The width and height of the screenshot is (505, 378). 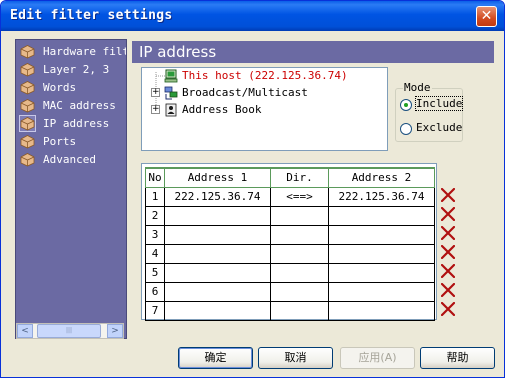 I want to click on table-row: 4, so click(x=290, y=253).